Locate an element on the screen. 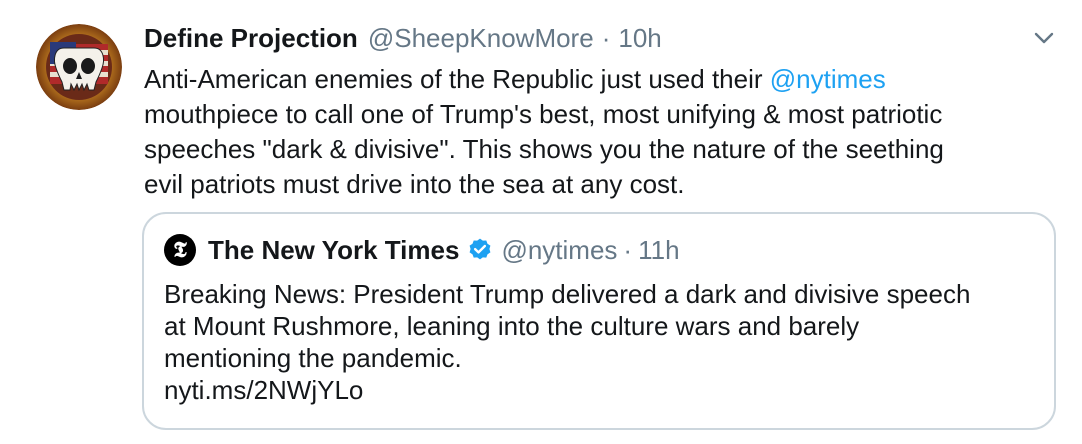 The image size is (1082, 444). display-name: Define Projection is located at coordinates (251, 38).